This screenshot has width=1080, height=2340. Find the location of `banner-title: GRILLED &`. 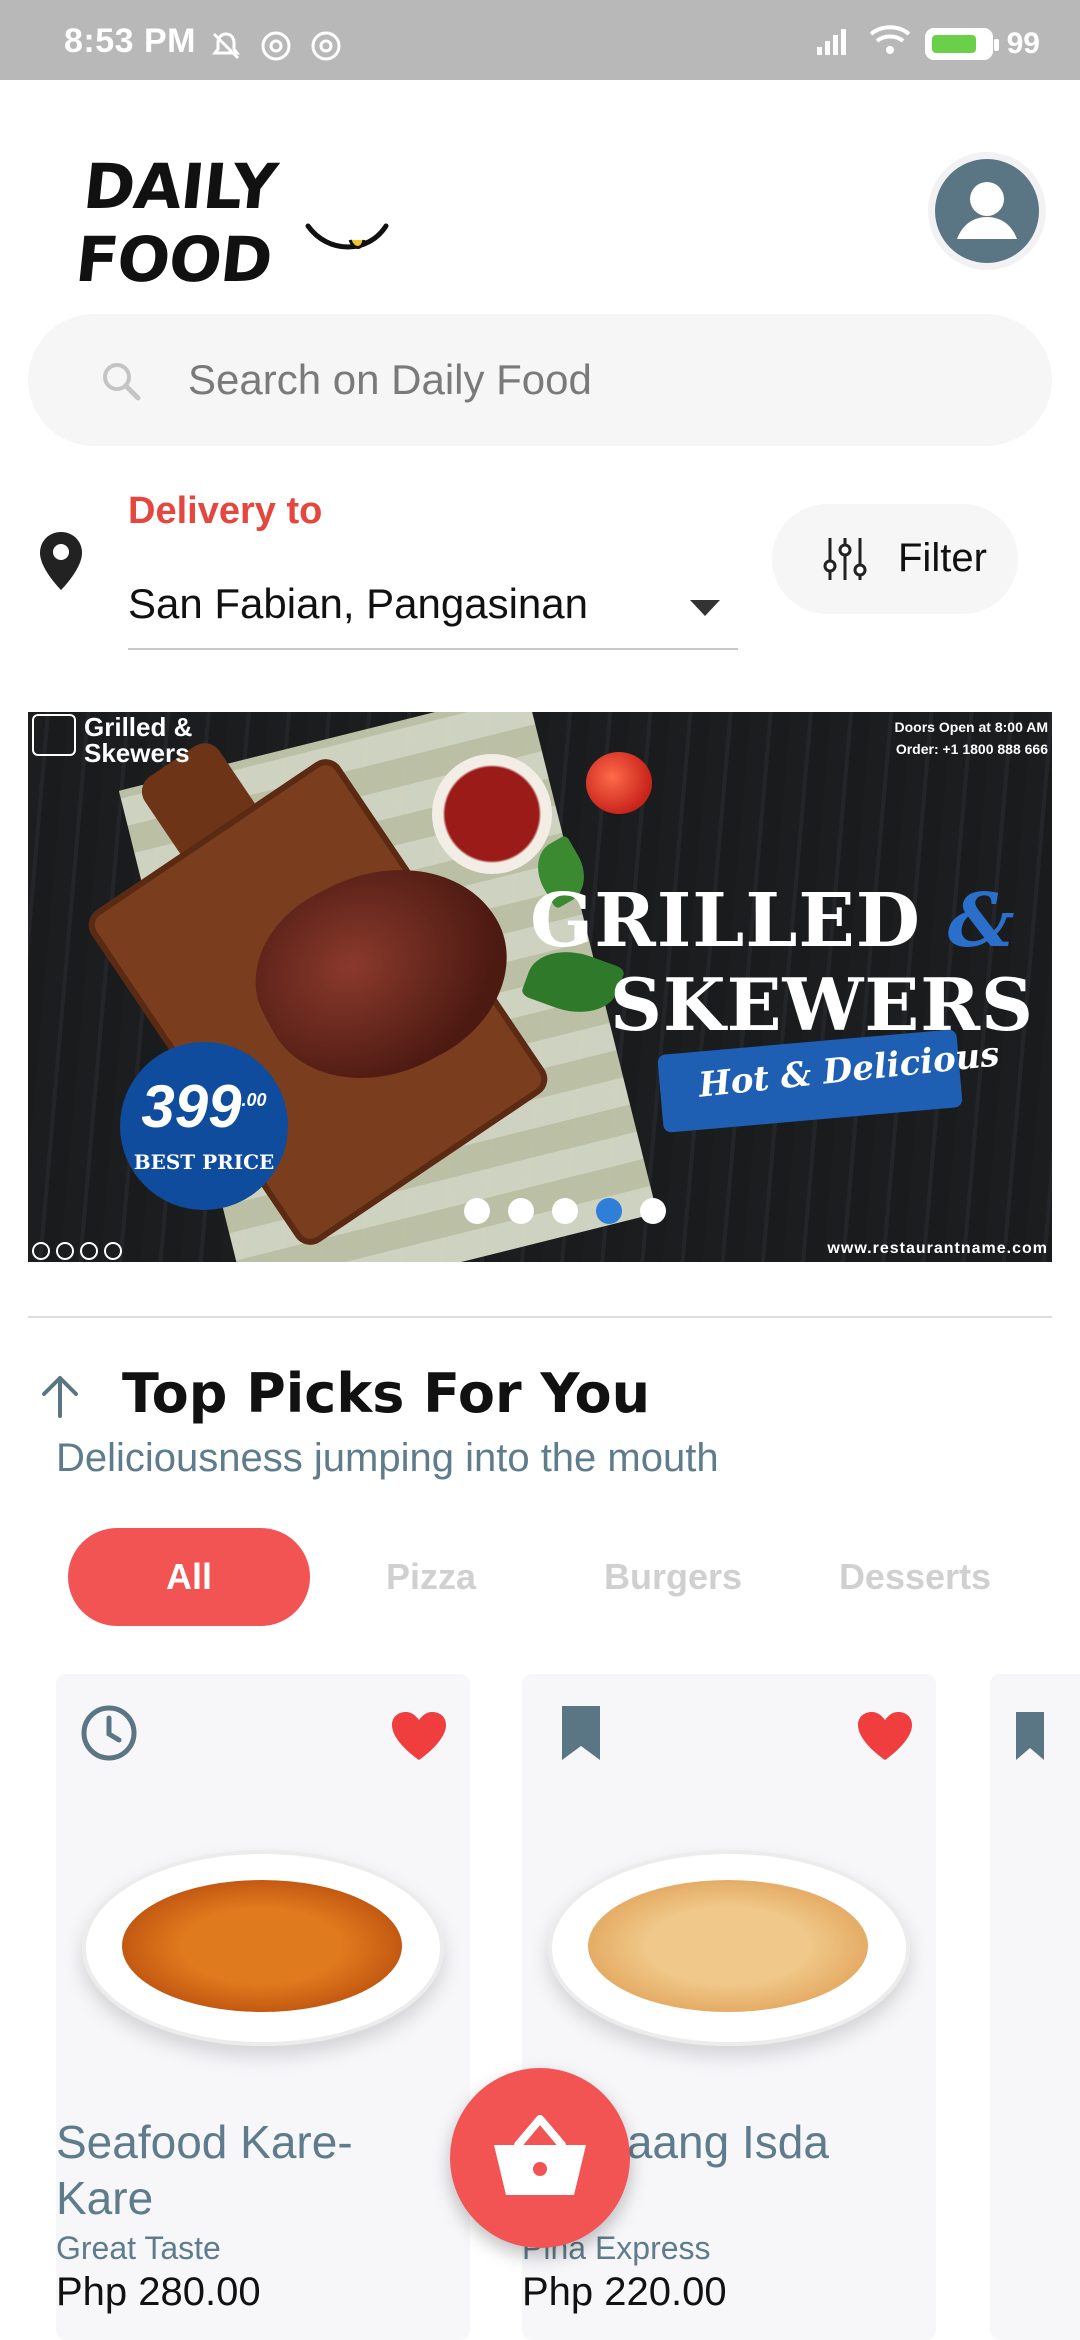

banner-title: GRILLED & is located at coordinates (773, 921).